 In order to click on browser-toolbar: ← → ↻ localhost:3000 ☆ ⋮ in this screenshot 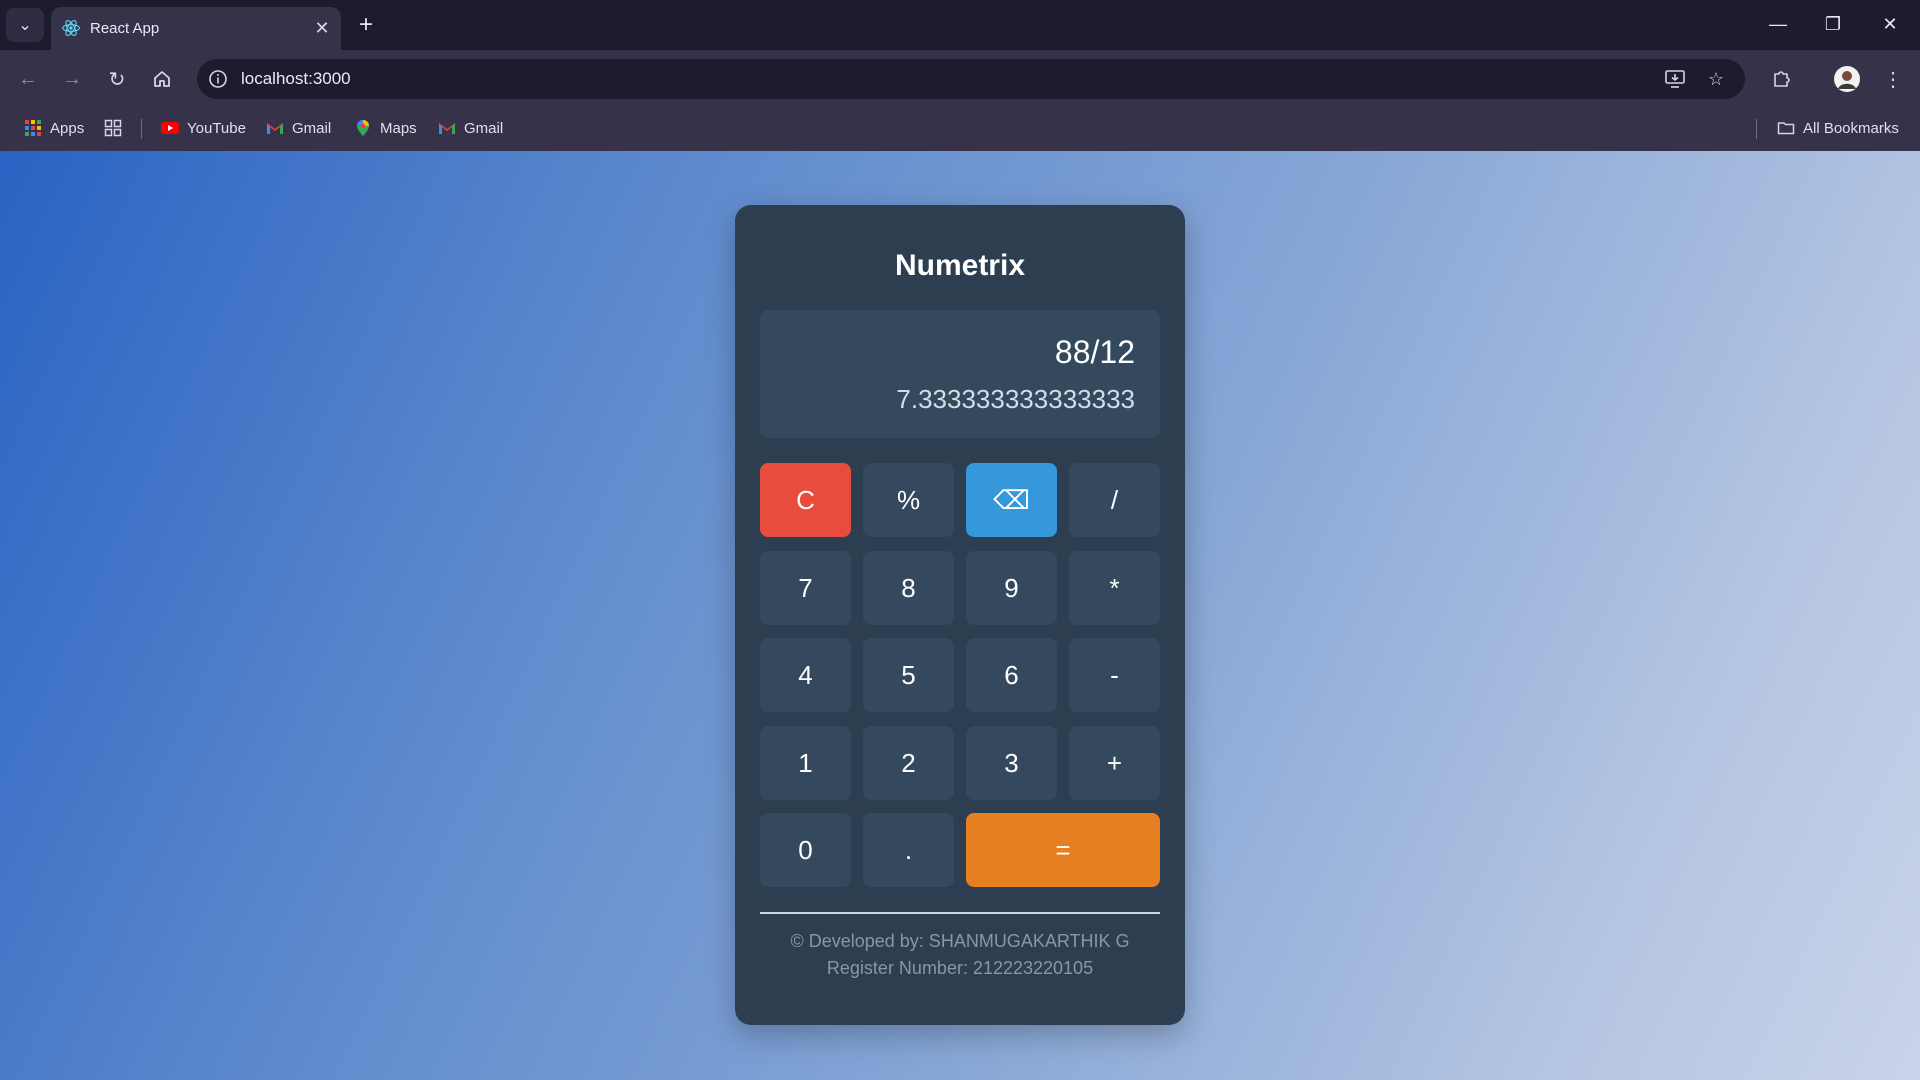, I will do `click(960, 78)`.